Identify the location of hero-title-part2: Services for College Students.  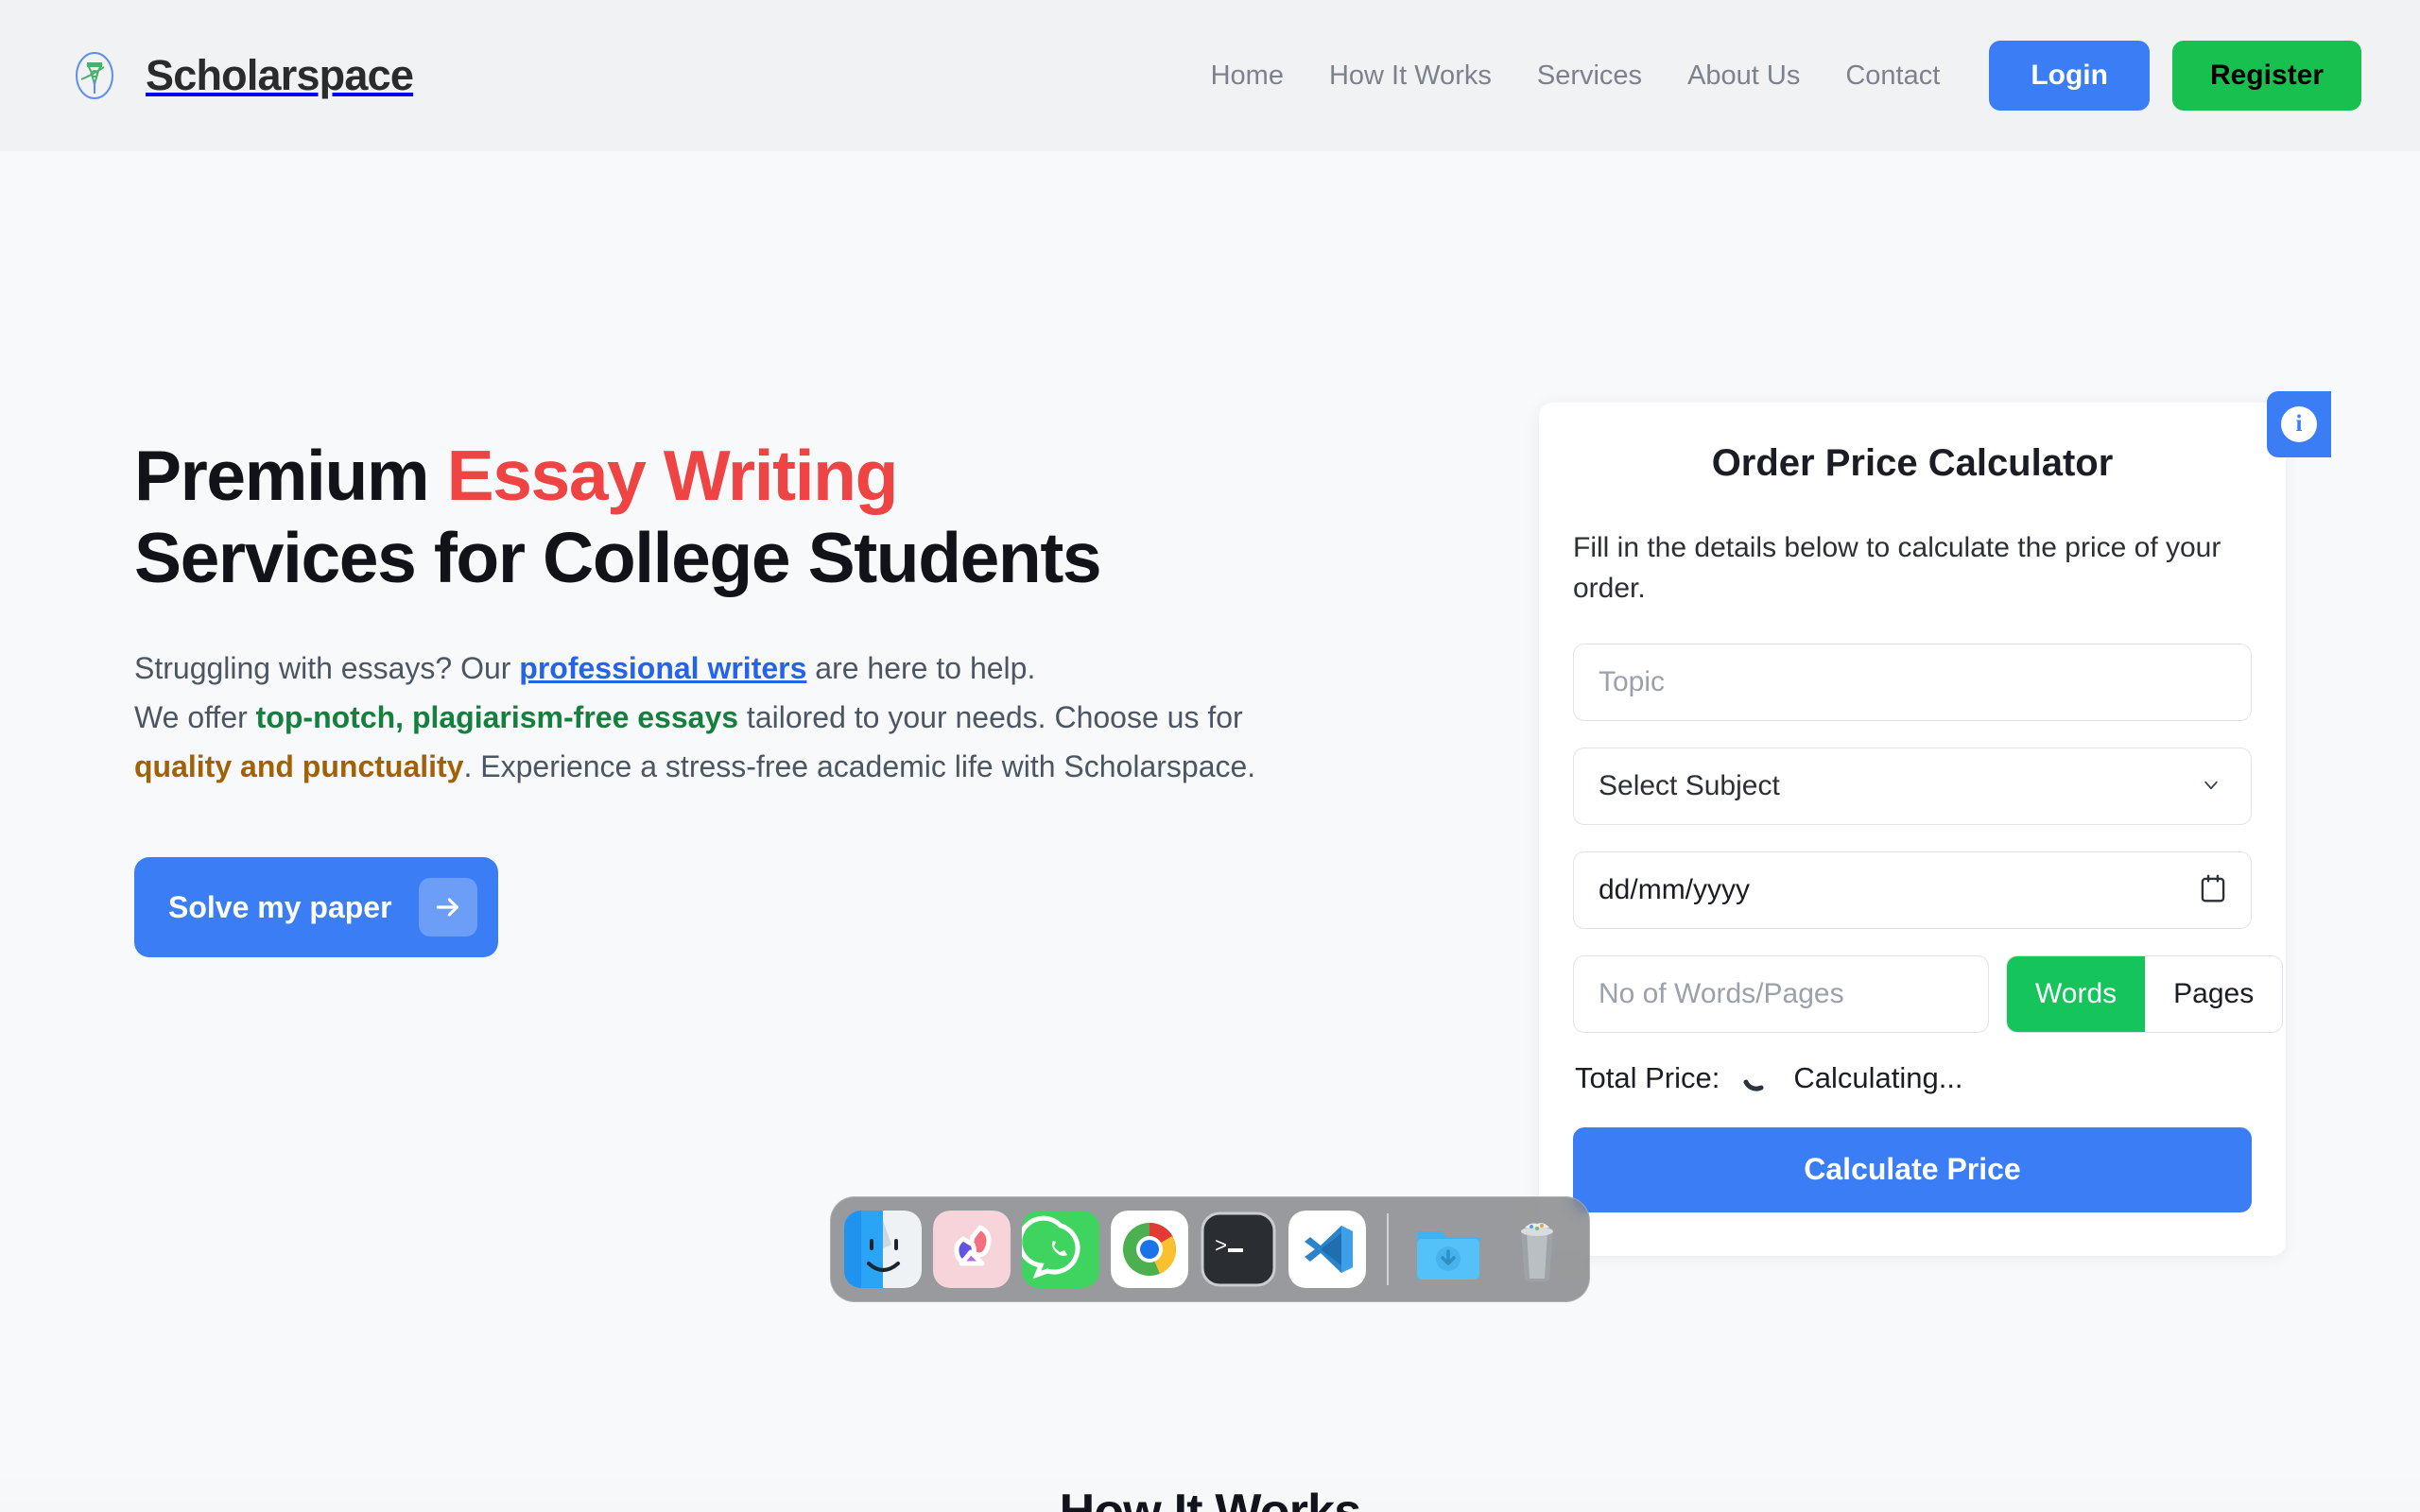
(618, 557).